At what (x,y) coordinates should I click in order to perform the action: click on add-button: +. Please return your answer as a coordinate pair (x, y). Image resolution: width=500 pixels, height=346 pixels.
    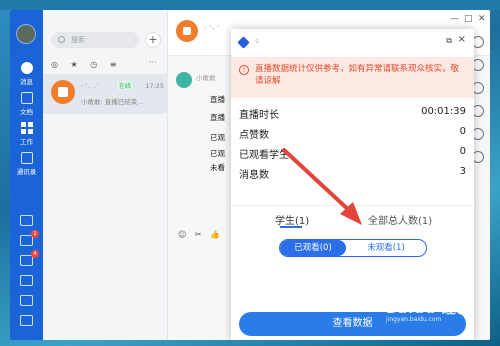
    Looking at the image, I should click on (153, 40).